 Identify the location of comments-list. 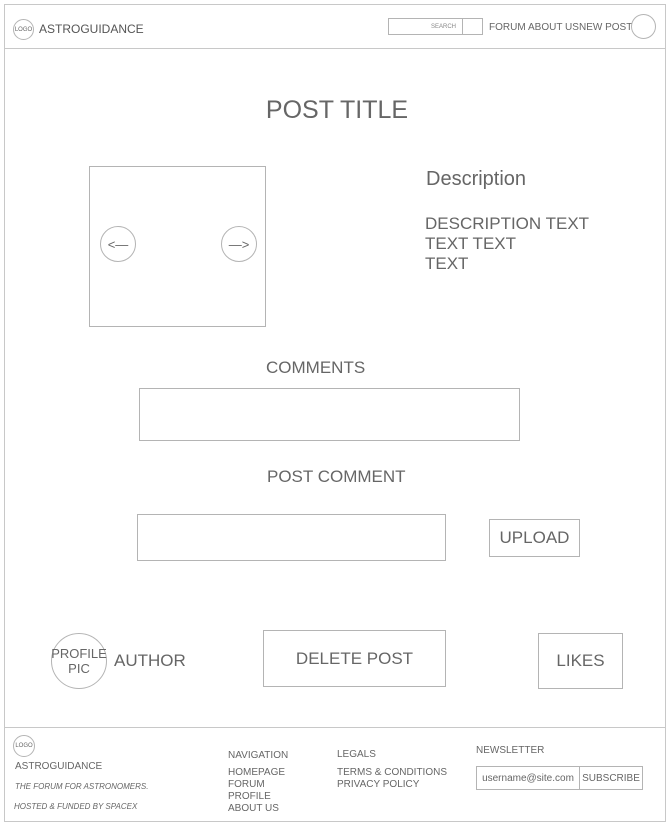
(329, 414).